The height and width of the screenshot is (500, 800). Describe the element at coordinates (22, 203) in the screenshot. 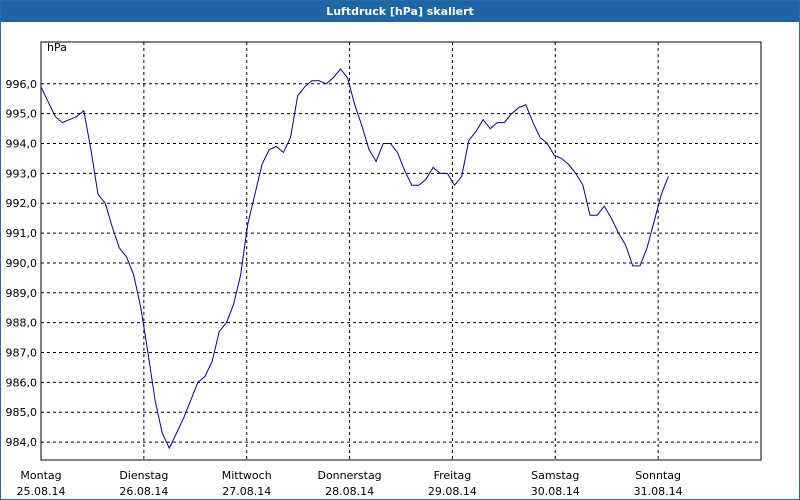

I see `y-tick-label: 992,0` at that location.